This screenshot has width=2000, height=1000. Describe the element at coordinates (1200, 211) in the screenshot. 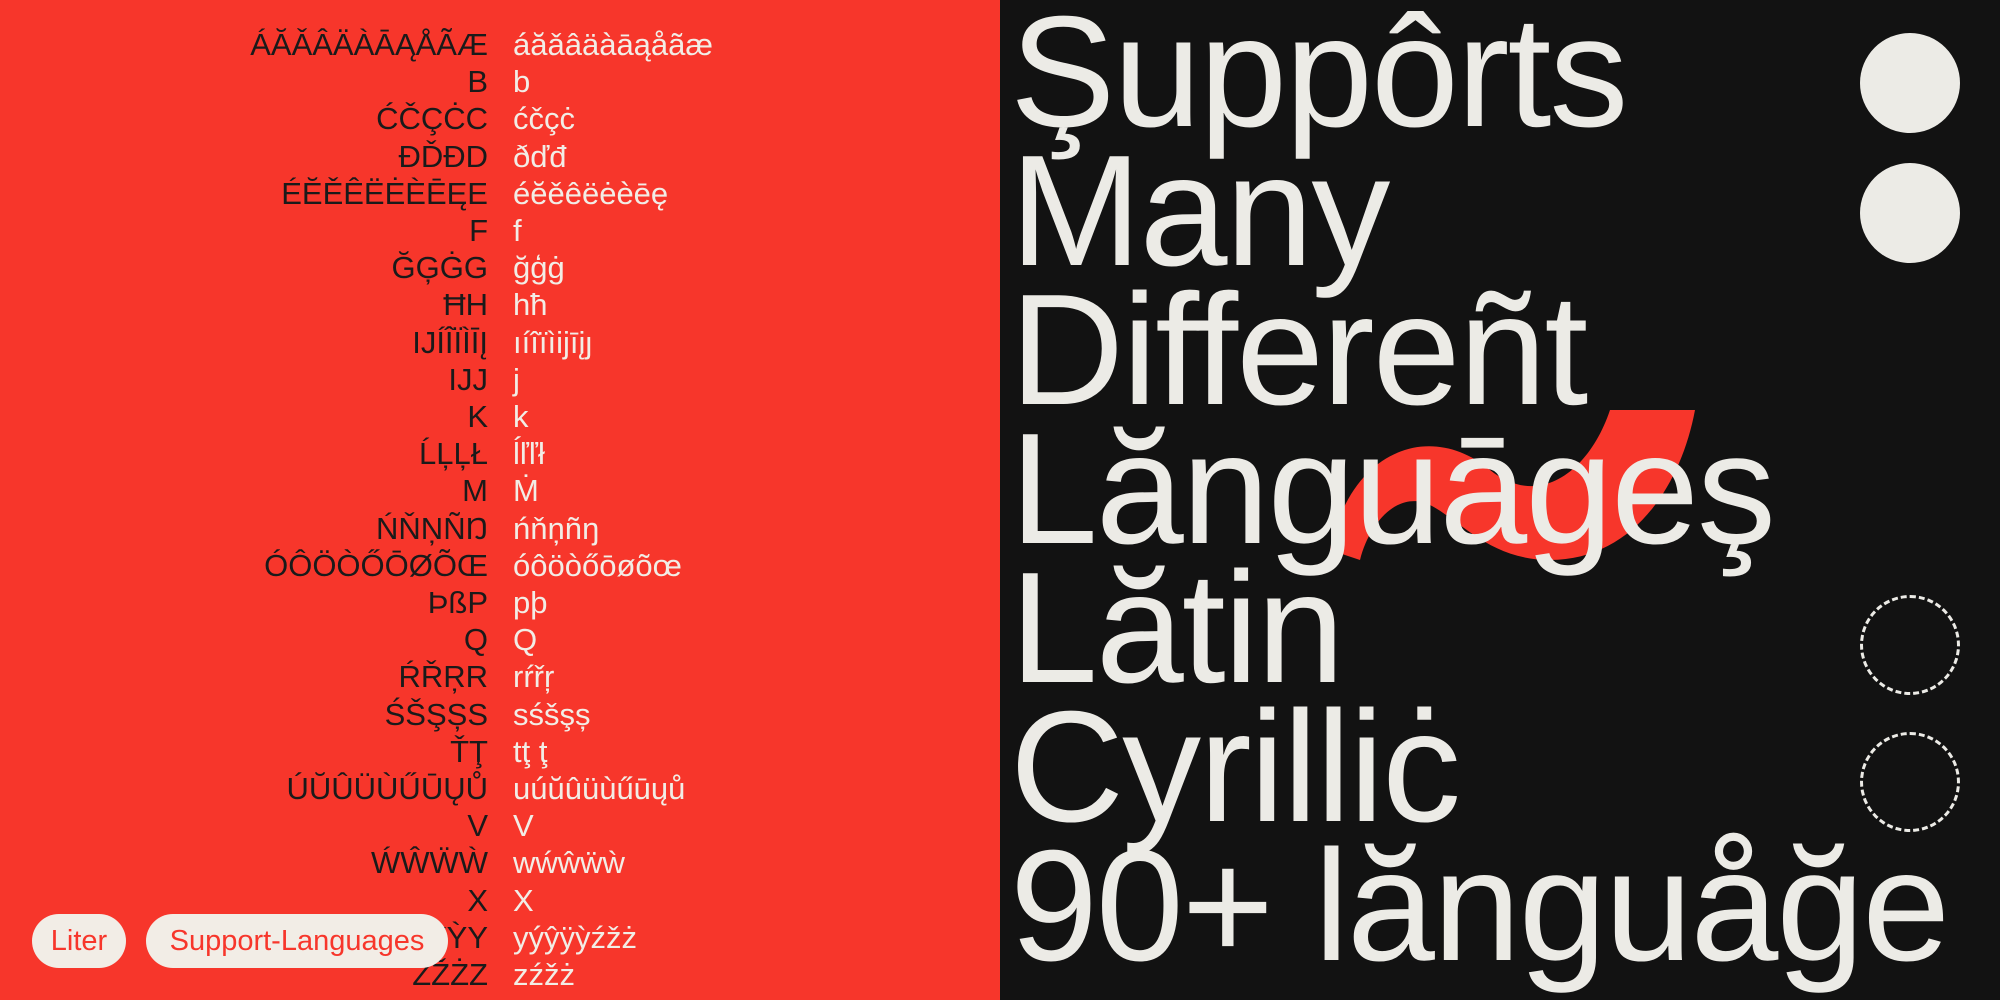

I see `headline-line: Many` at that location.